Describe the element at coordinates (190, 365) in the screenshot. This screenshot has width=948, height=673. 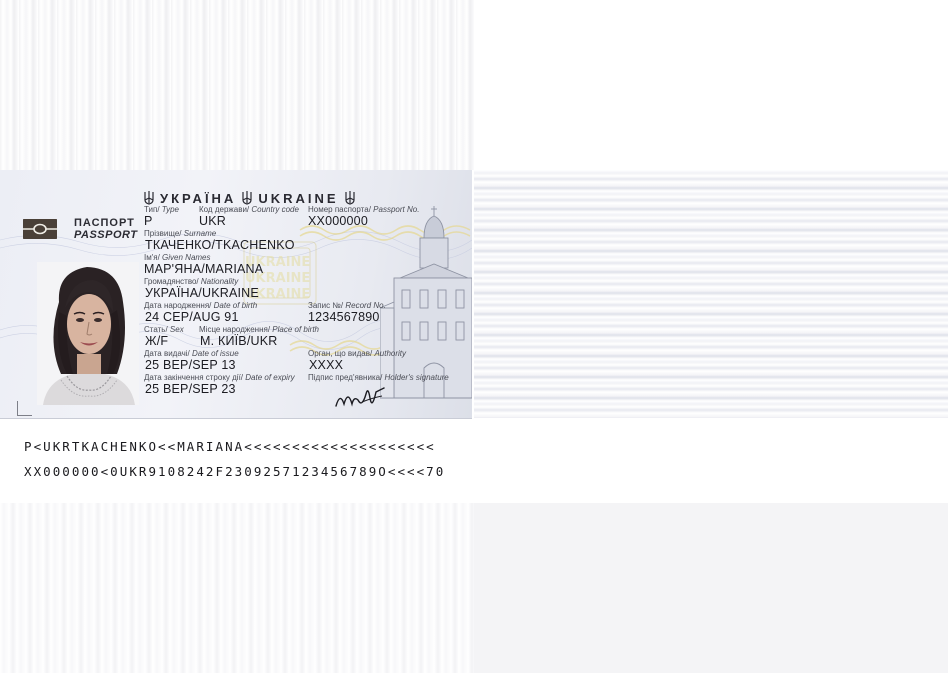
I see `date-of-issue-value: 25 ВЕР/SEP 13` at that location.